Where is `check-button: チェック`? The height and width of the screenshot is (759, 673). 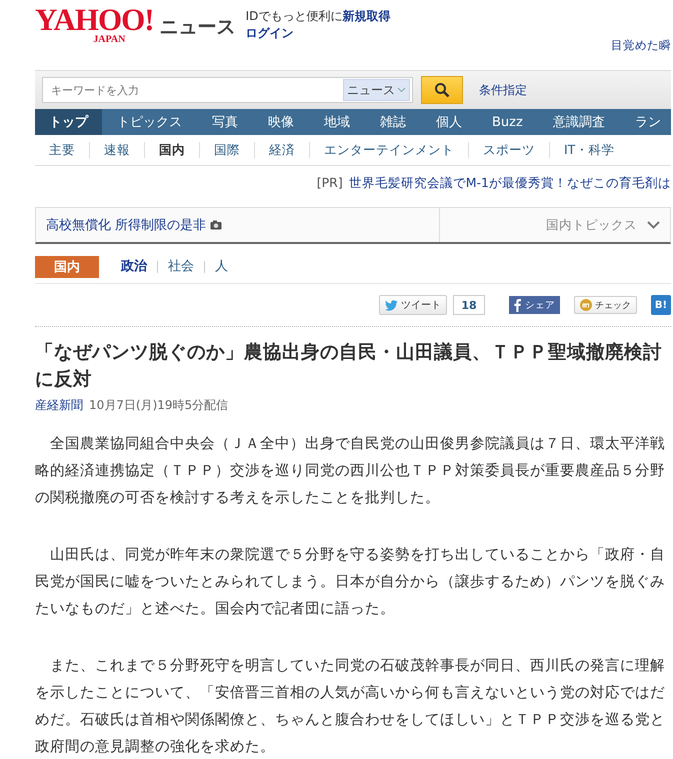 check-button: チェック is located at coordinates (605, 305).